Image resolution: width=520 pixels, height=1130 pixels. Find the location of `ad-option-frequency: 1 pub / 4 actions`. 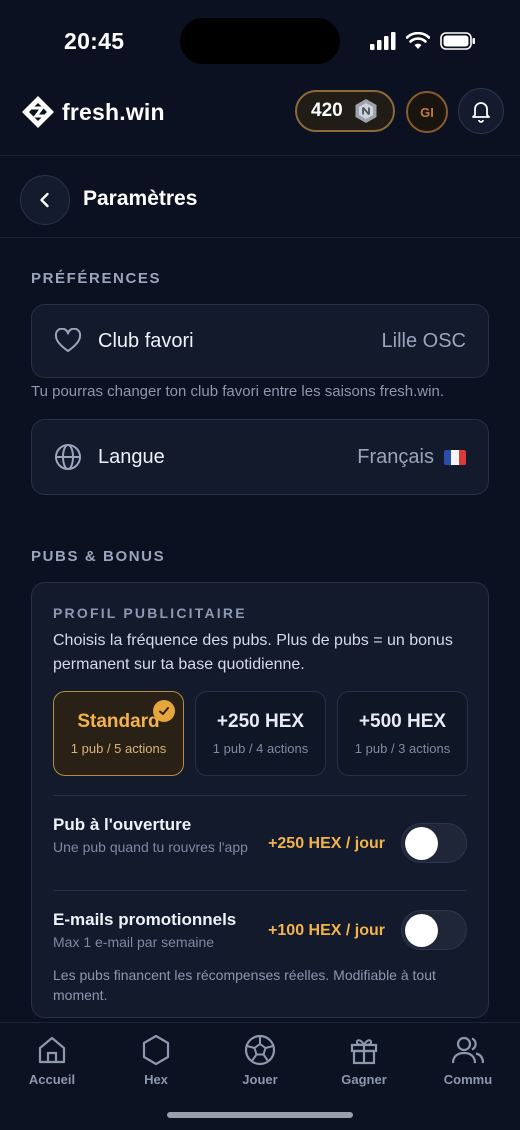

ad-option-frequency: 1 pub / 4 actions is located at coordinates (260, 748).